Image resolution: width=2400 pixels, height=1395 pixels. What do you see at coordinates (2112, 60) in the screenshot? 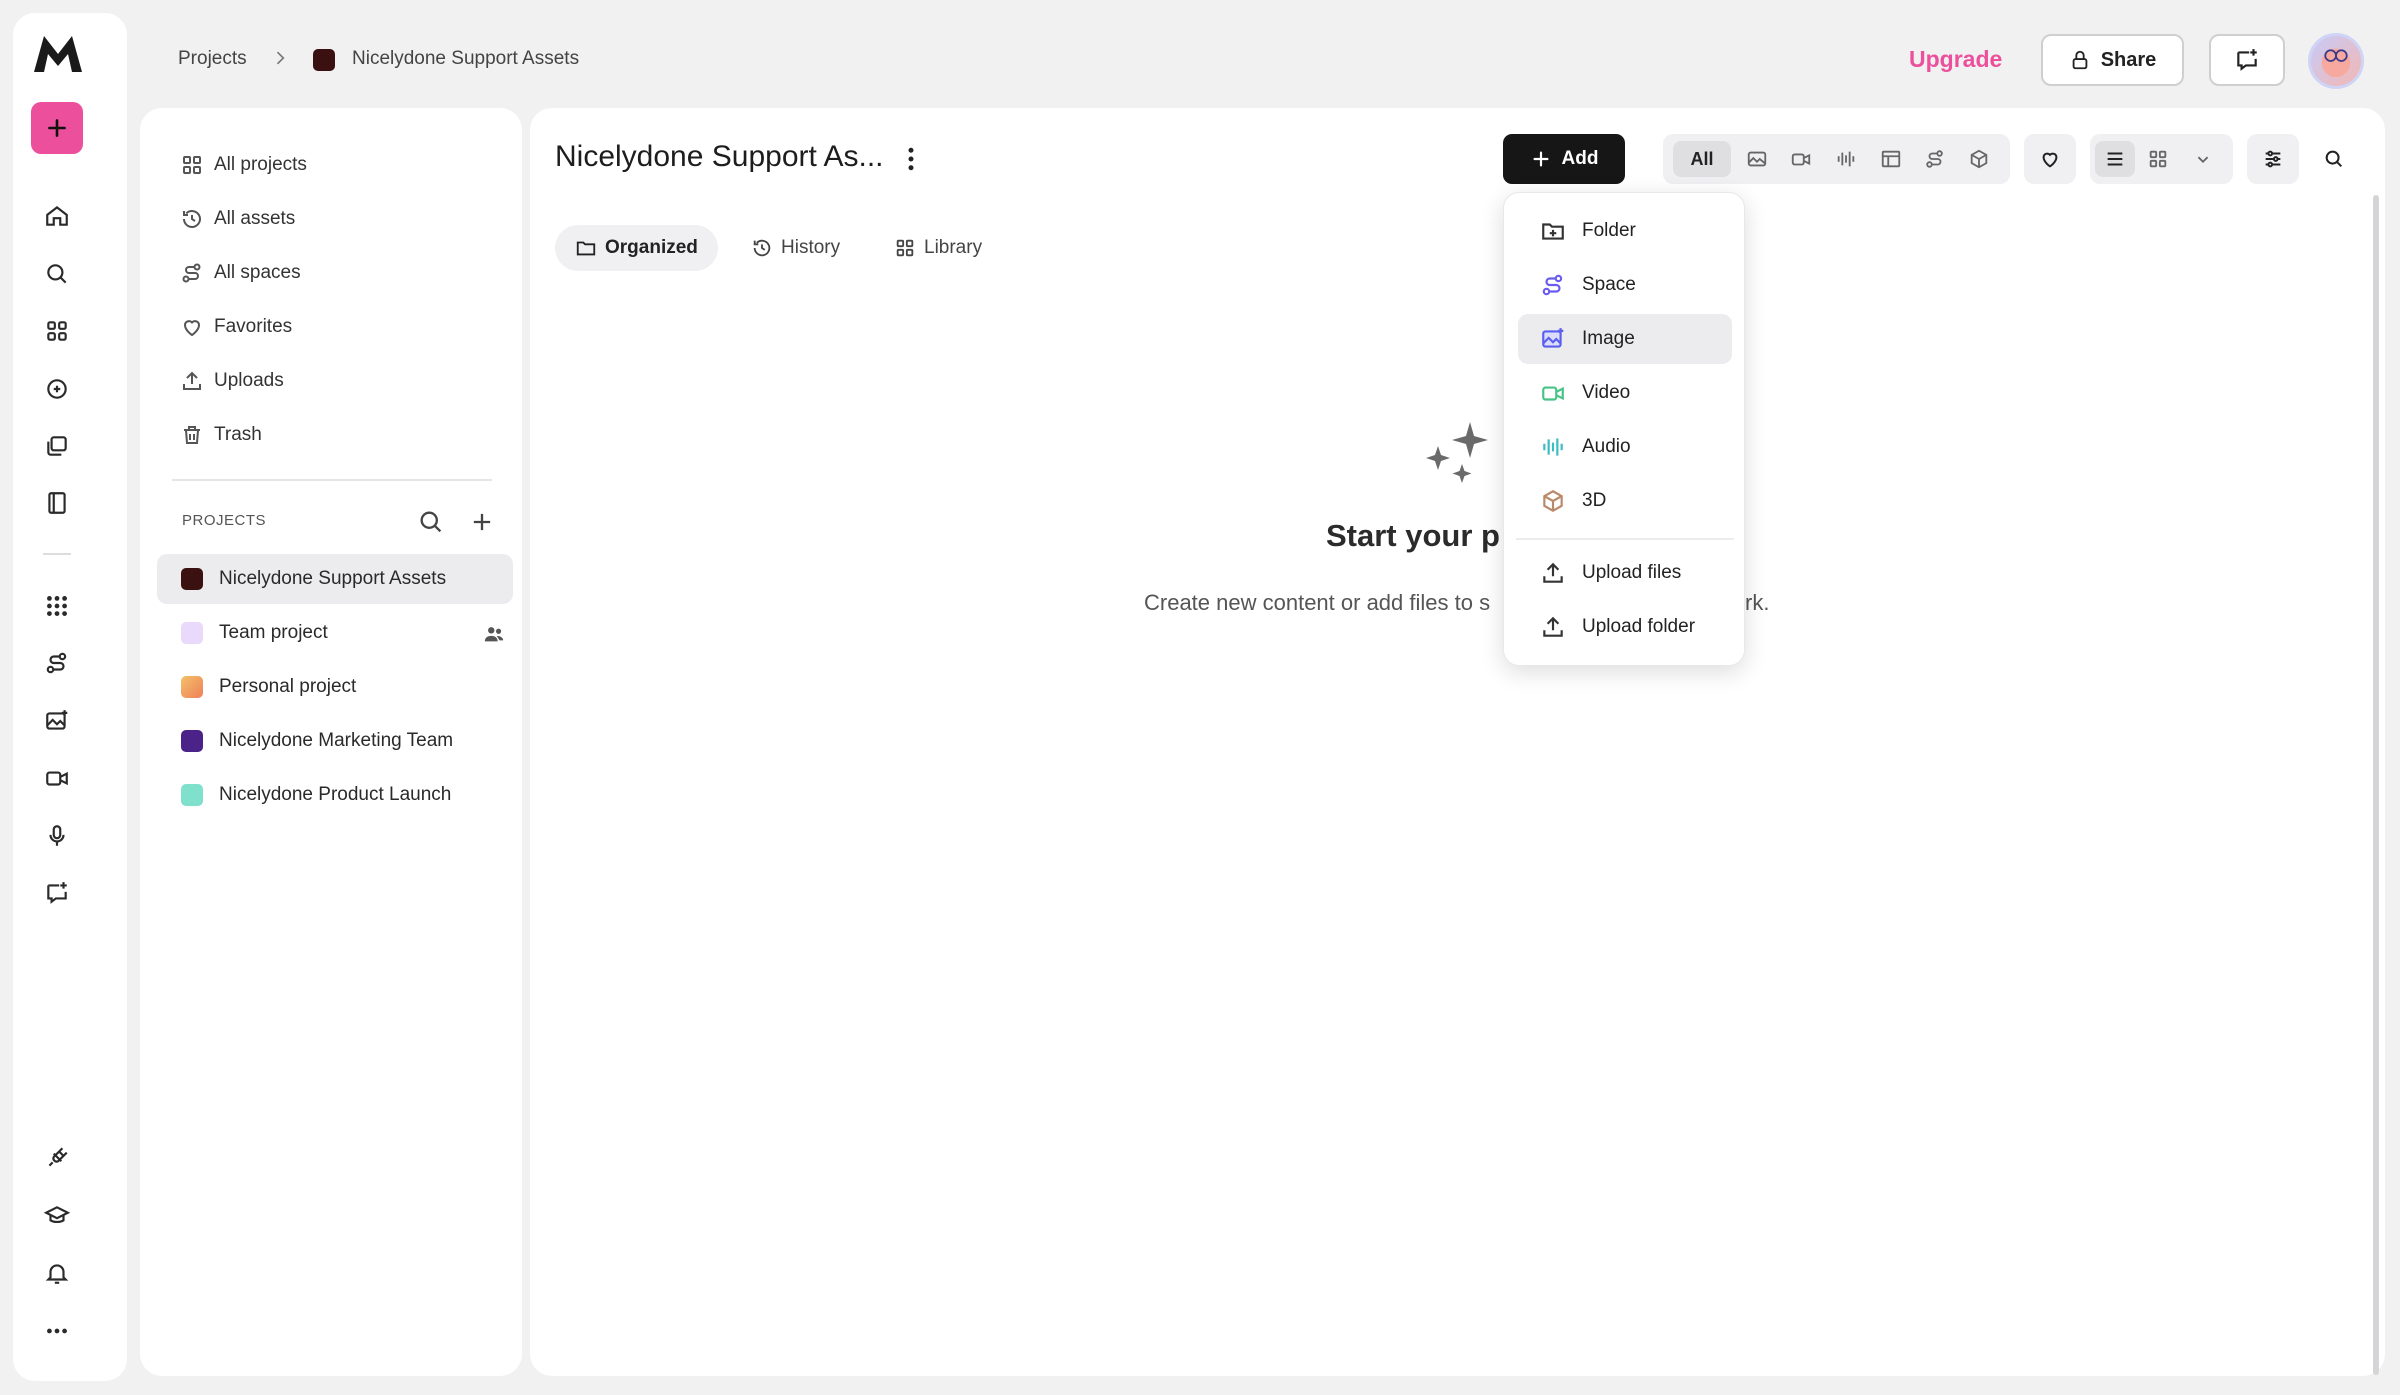
I see `share-button: Share` at bounding box center [2112, 60].